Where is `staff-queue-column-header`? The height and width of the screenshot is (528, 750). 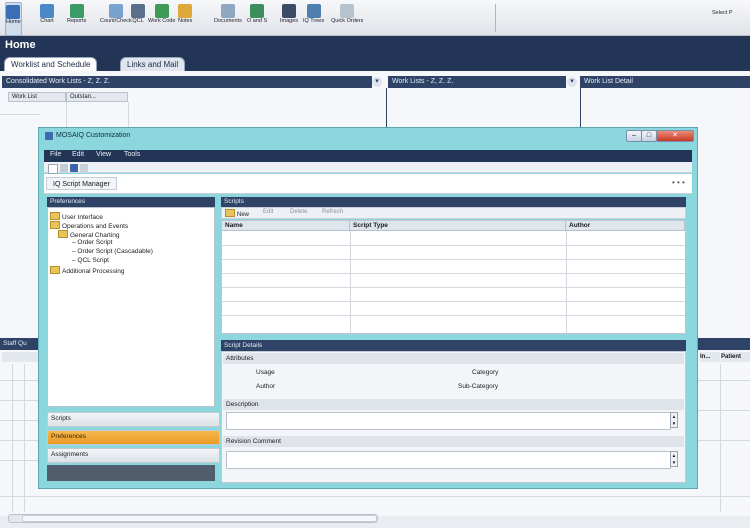
staff-queue-column-header is located at coordinates (20, 357).